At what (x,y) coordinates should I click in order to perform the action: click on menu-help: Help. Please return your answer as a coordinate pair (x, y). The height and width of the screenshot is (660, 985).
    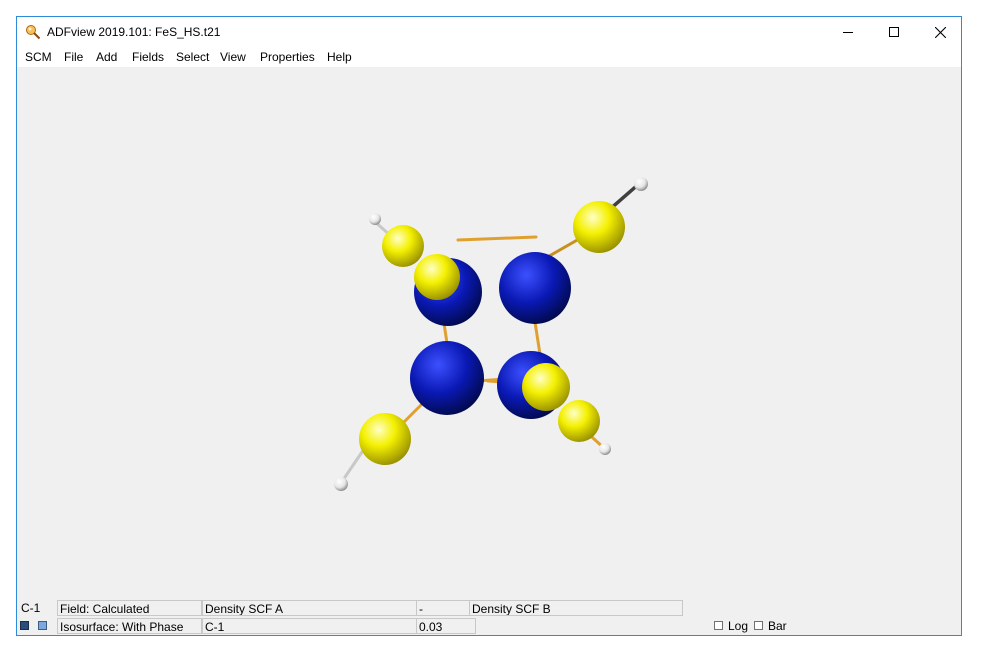
    Looking at the image, I should click on (339, 57).